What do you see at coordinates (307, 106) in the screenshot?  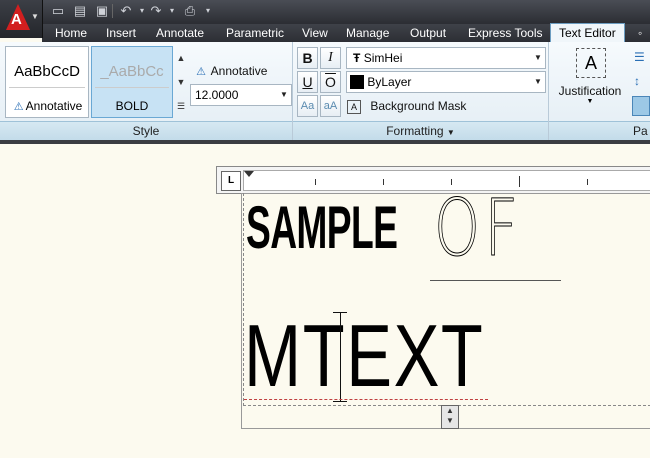 I see `uppercase-button: Aa` at bounding box center [307, 106].